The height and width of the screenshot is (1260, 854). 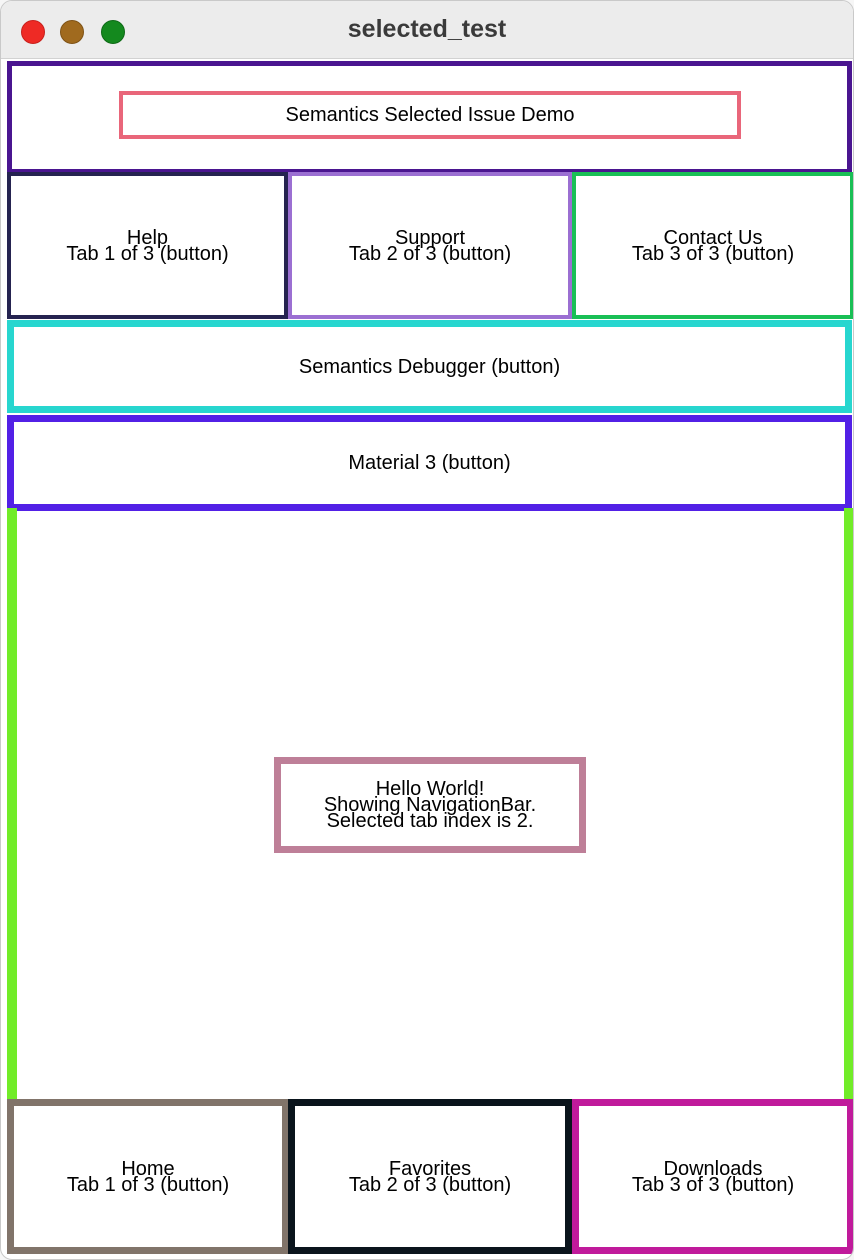 I want to click on button-label: Material 3 (button), so click(x=429, y=463).